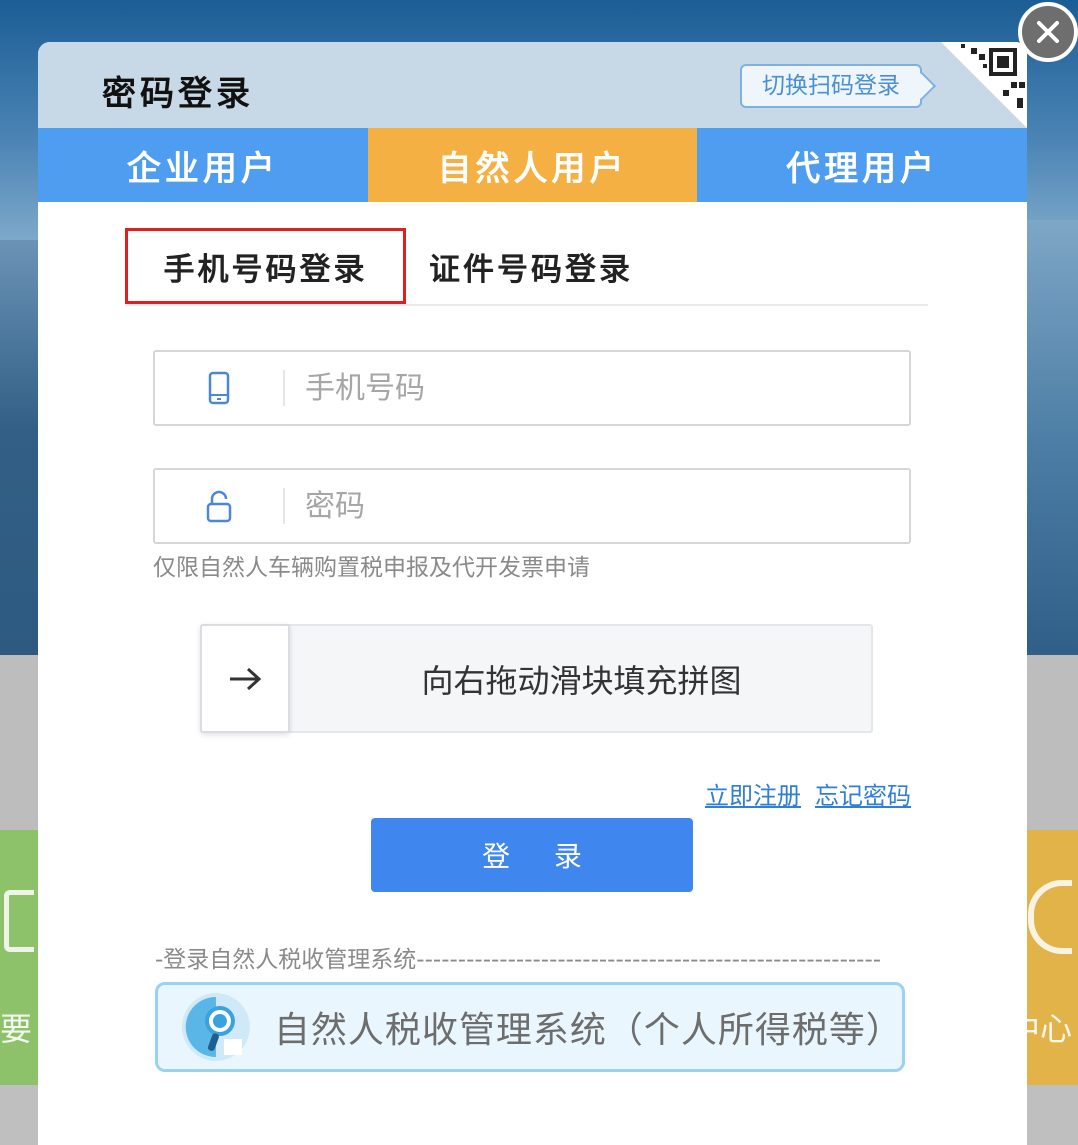 Image resolution: width=1078 pixels, height=1145 pixels. Describe the element at coordinates (831, 86) in the screenshot. I see `switch-qr-login-button: 切换扫码登录` at that location.